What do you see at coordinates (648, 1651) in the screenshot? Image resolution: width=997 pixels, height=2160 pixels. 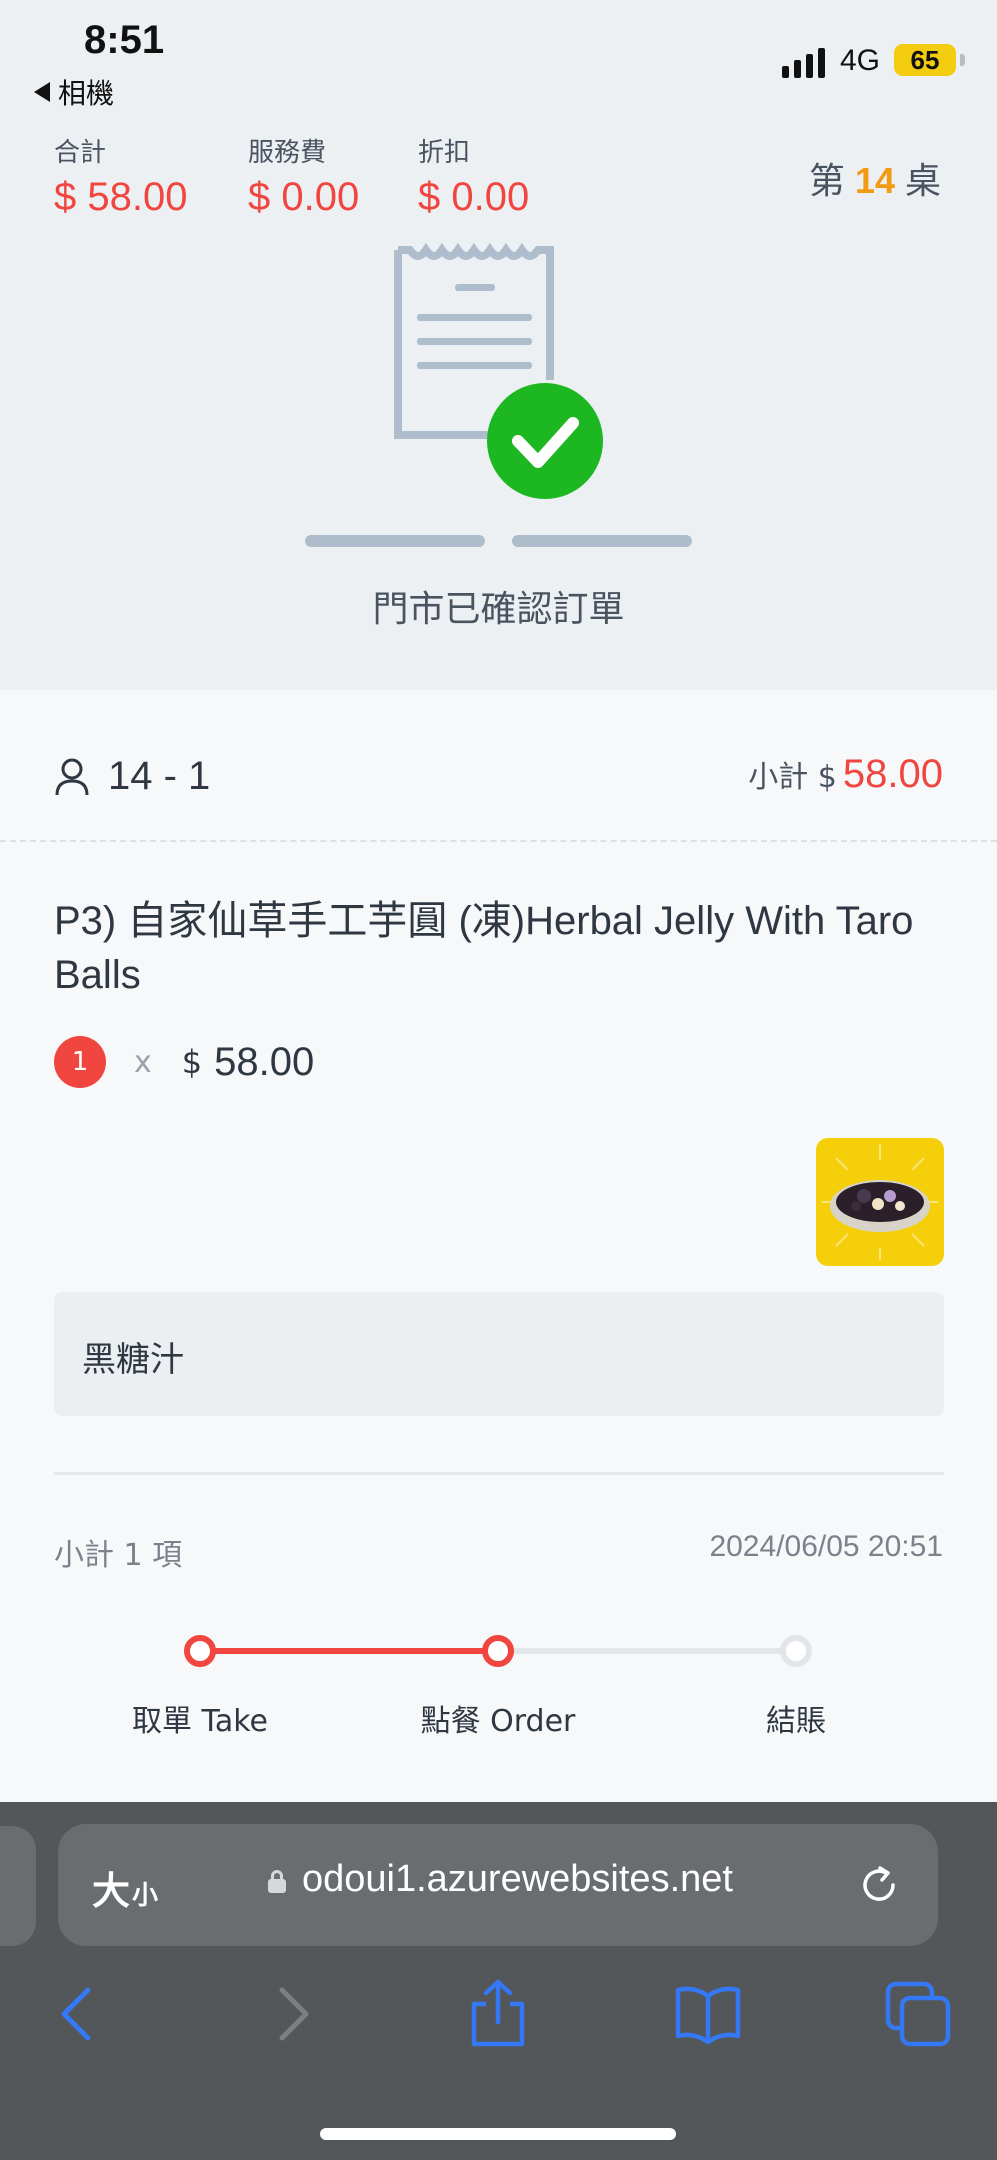 I see `progress-track-pending` at bounding box center [648, 1651].